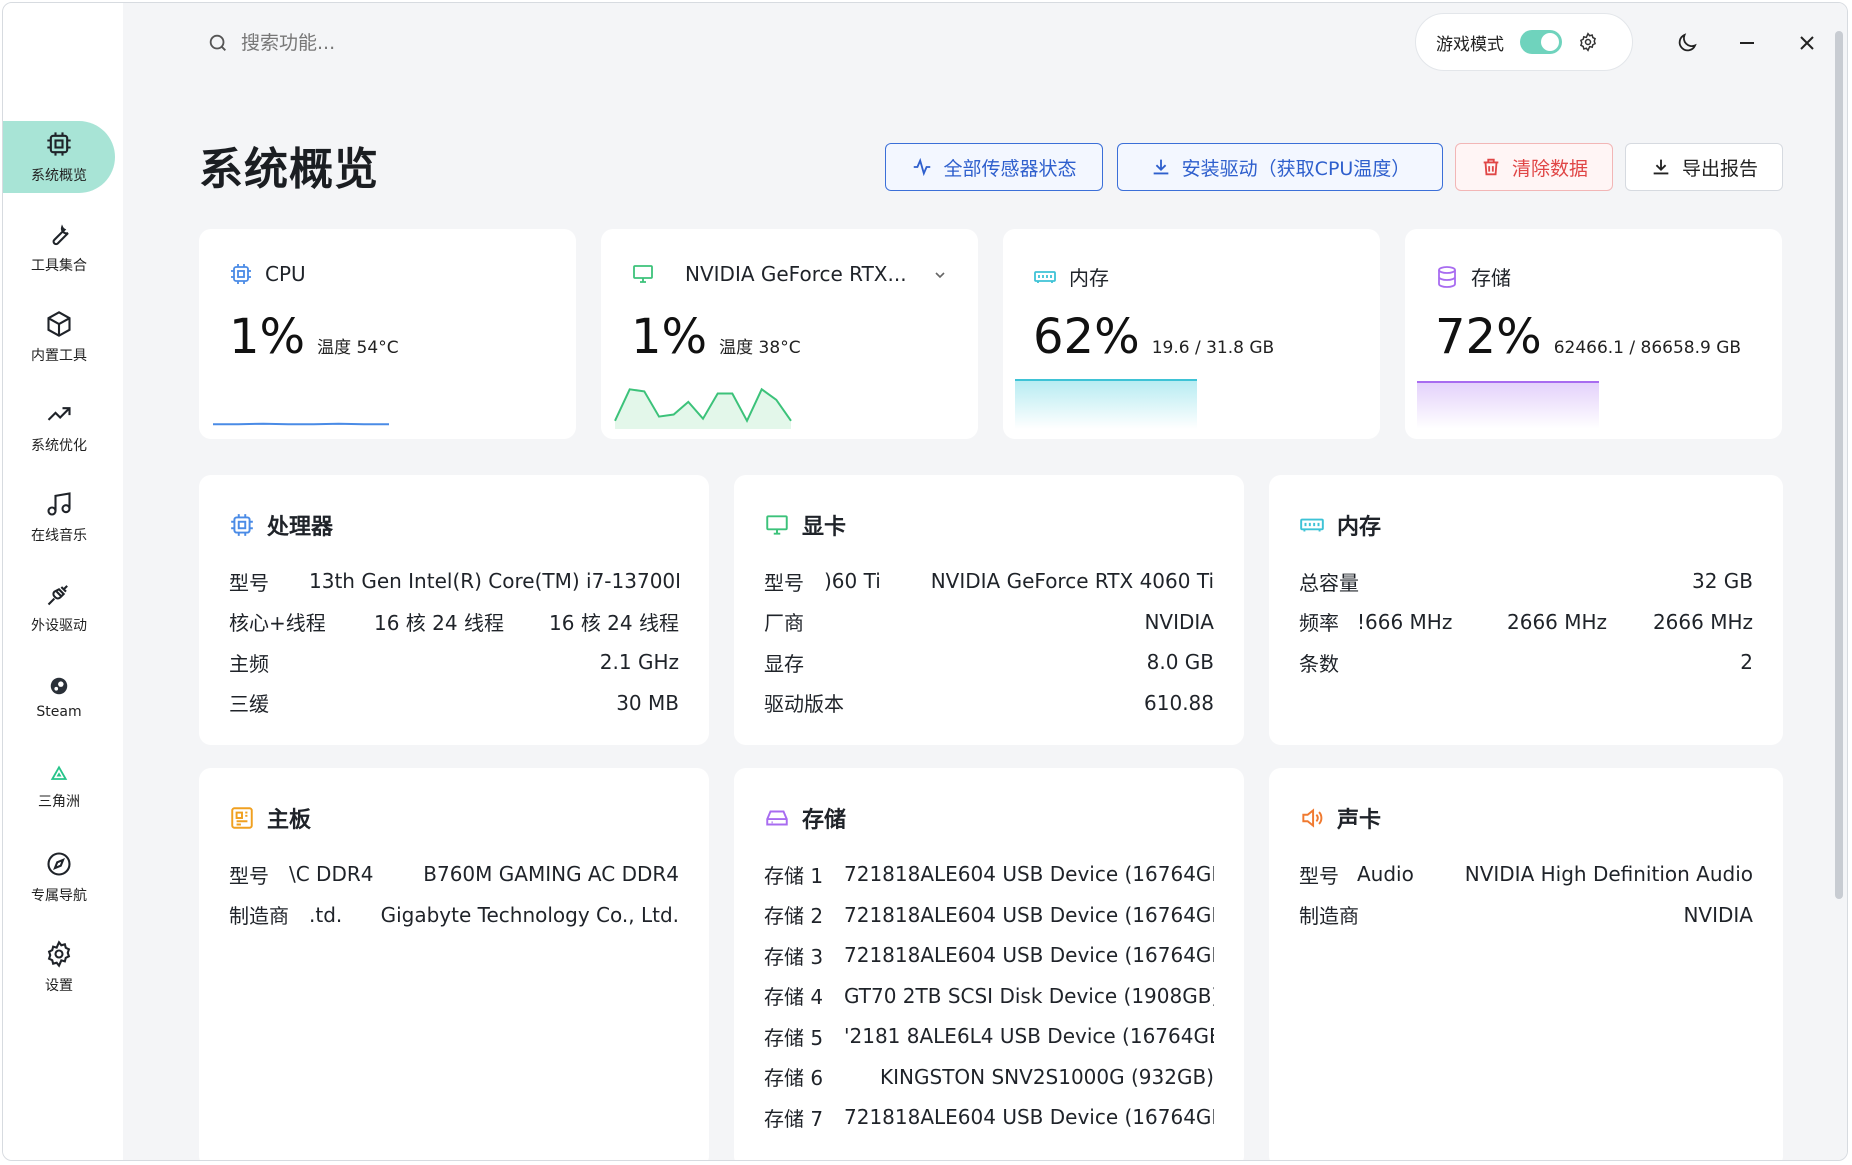 This screenshot has width=1852, height=1165. What do you see at coordinates (59, 607) in the screenshot?
I see `sidebar-item-drivers: 外设驱动` at bounding box center [59, 607].